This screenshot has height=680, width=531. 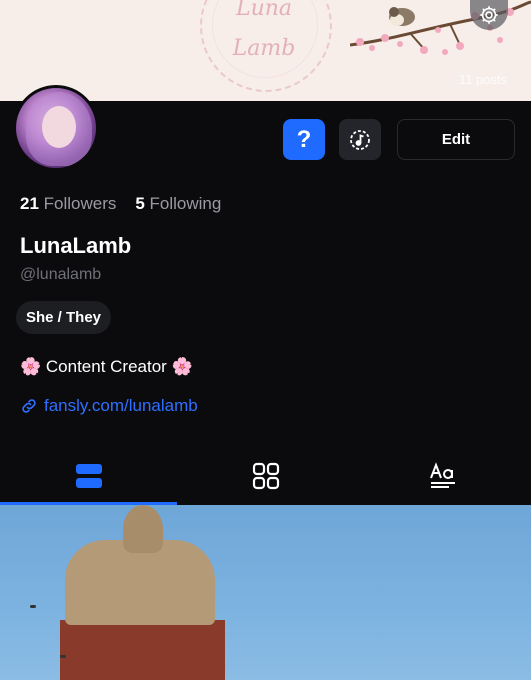 What do you see at coordinates (304, 139) in the screenshot?
I see `help-button: ?` at bounding box center [304, 139].